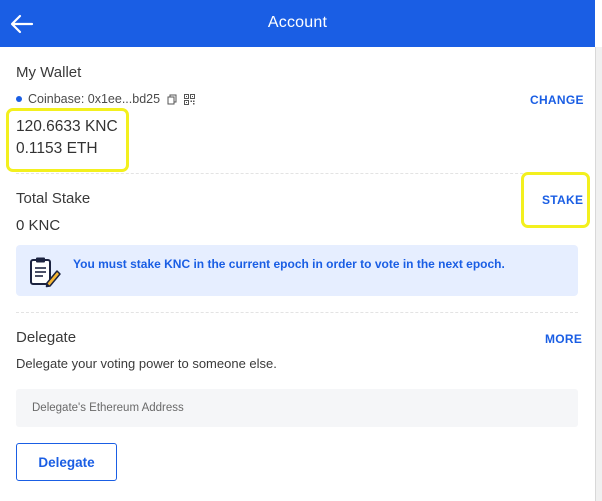 This screenshot has width=602, height=501. Describe the element at coordinates (598, 274) in the screenshot. I see `scrollbar-track` at that location.